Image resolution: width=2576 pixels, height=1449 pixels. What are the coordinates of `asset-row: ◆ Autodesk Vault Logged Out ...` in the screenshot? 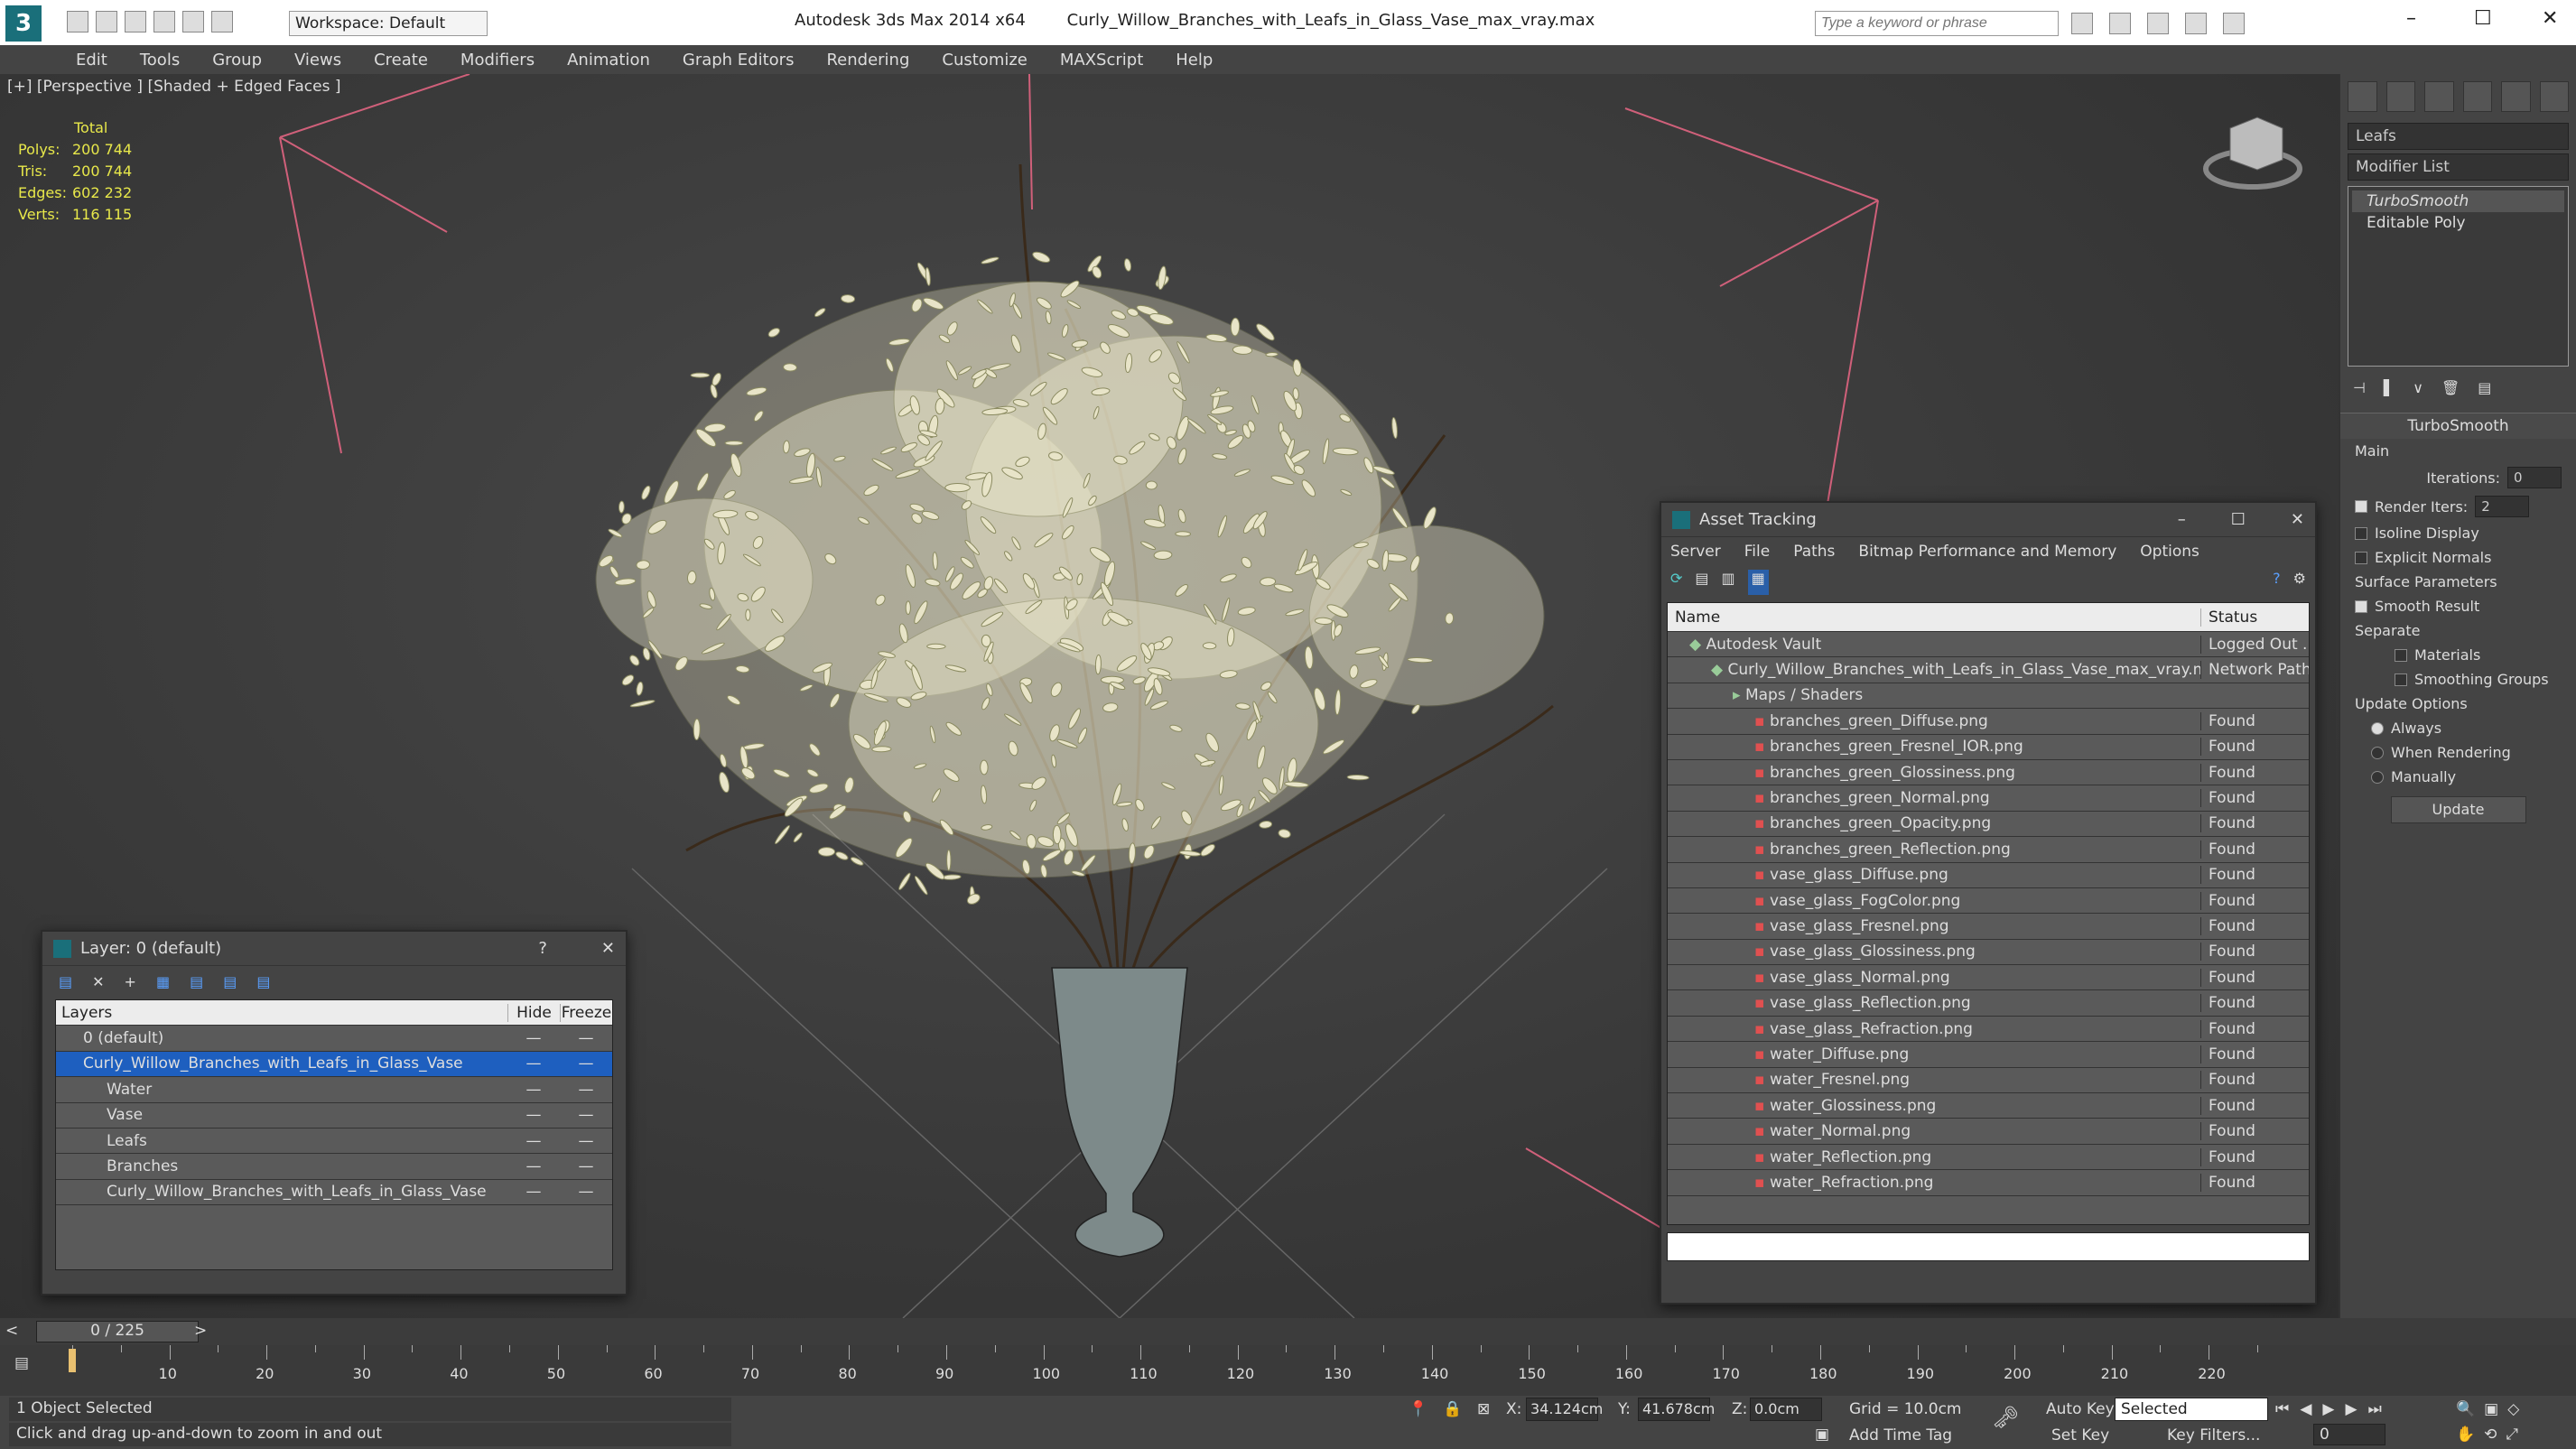 It's located at (1988, 645).